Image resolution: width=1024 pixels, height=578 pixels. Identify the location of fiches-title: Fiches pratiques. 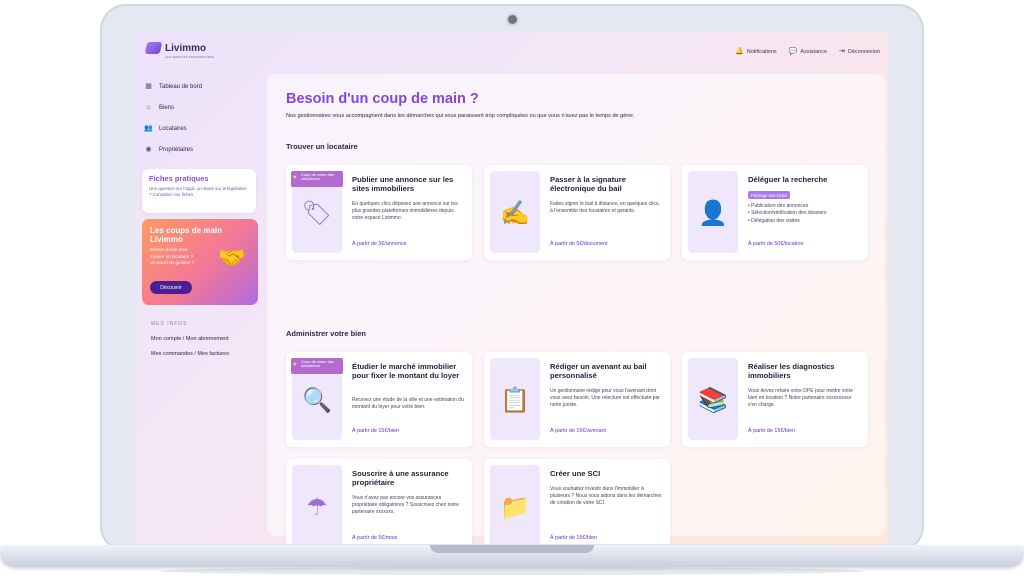
(179, 178).